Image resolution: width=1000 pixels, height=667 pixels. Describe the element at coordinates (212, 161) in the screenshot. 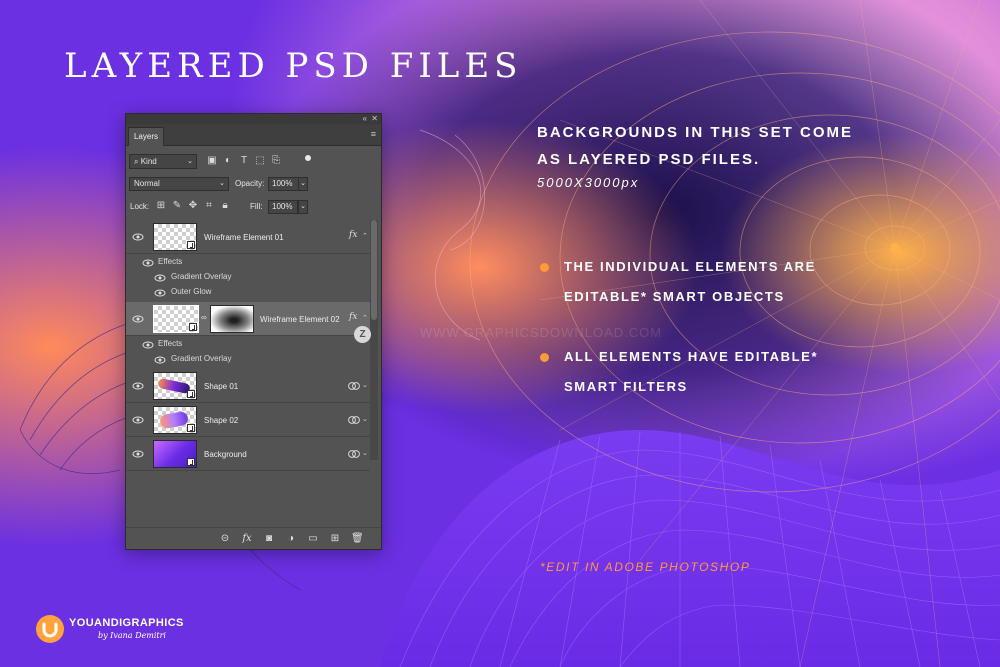

I see `image-filter-icon: ▣` at that location.